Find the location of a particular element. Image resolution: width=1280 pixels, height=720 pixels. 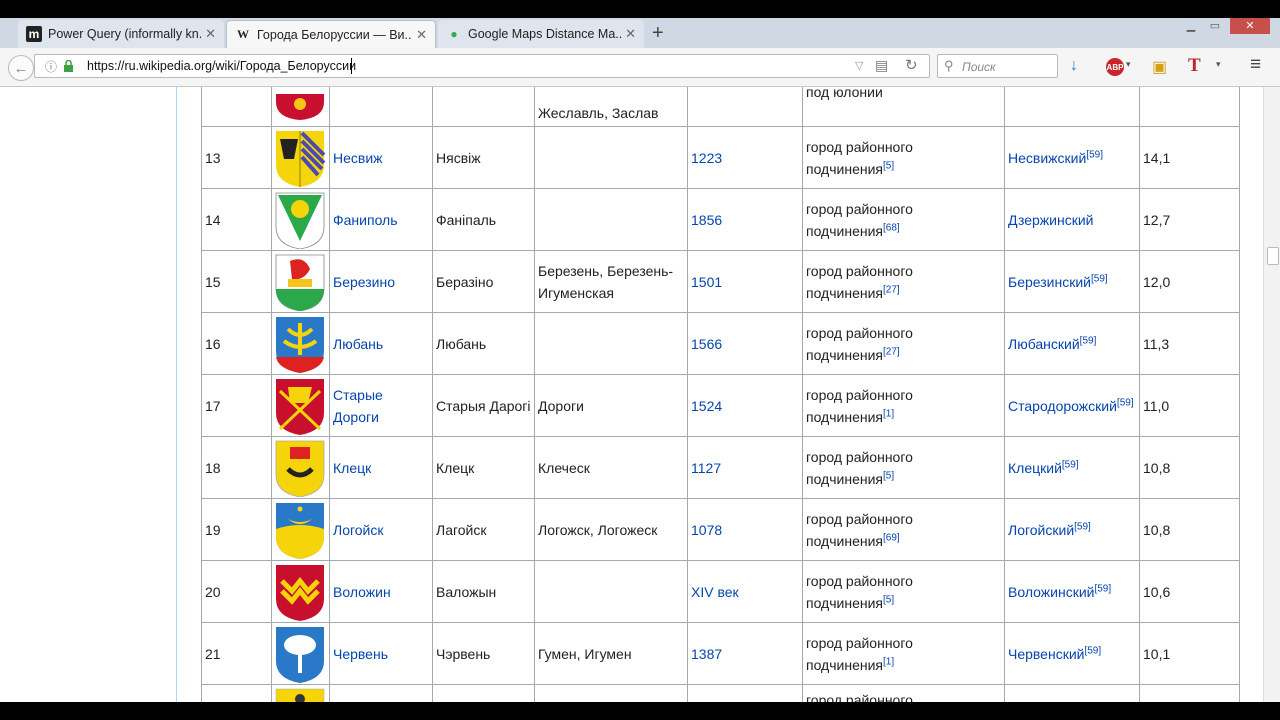

district-link: Любанский is located at coordinates (1044, 344).